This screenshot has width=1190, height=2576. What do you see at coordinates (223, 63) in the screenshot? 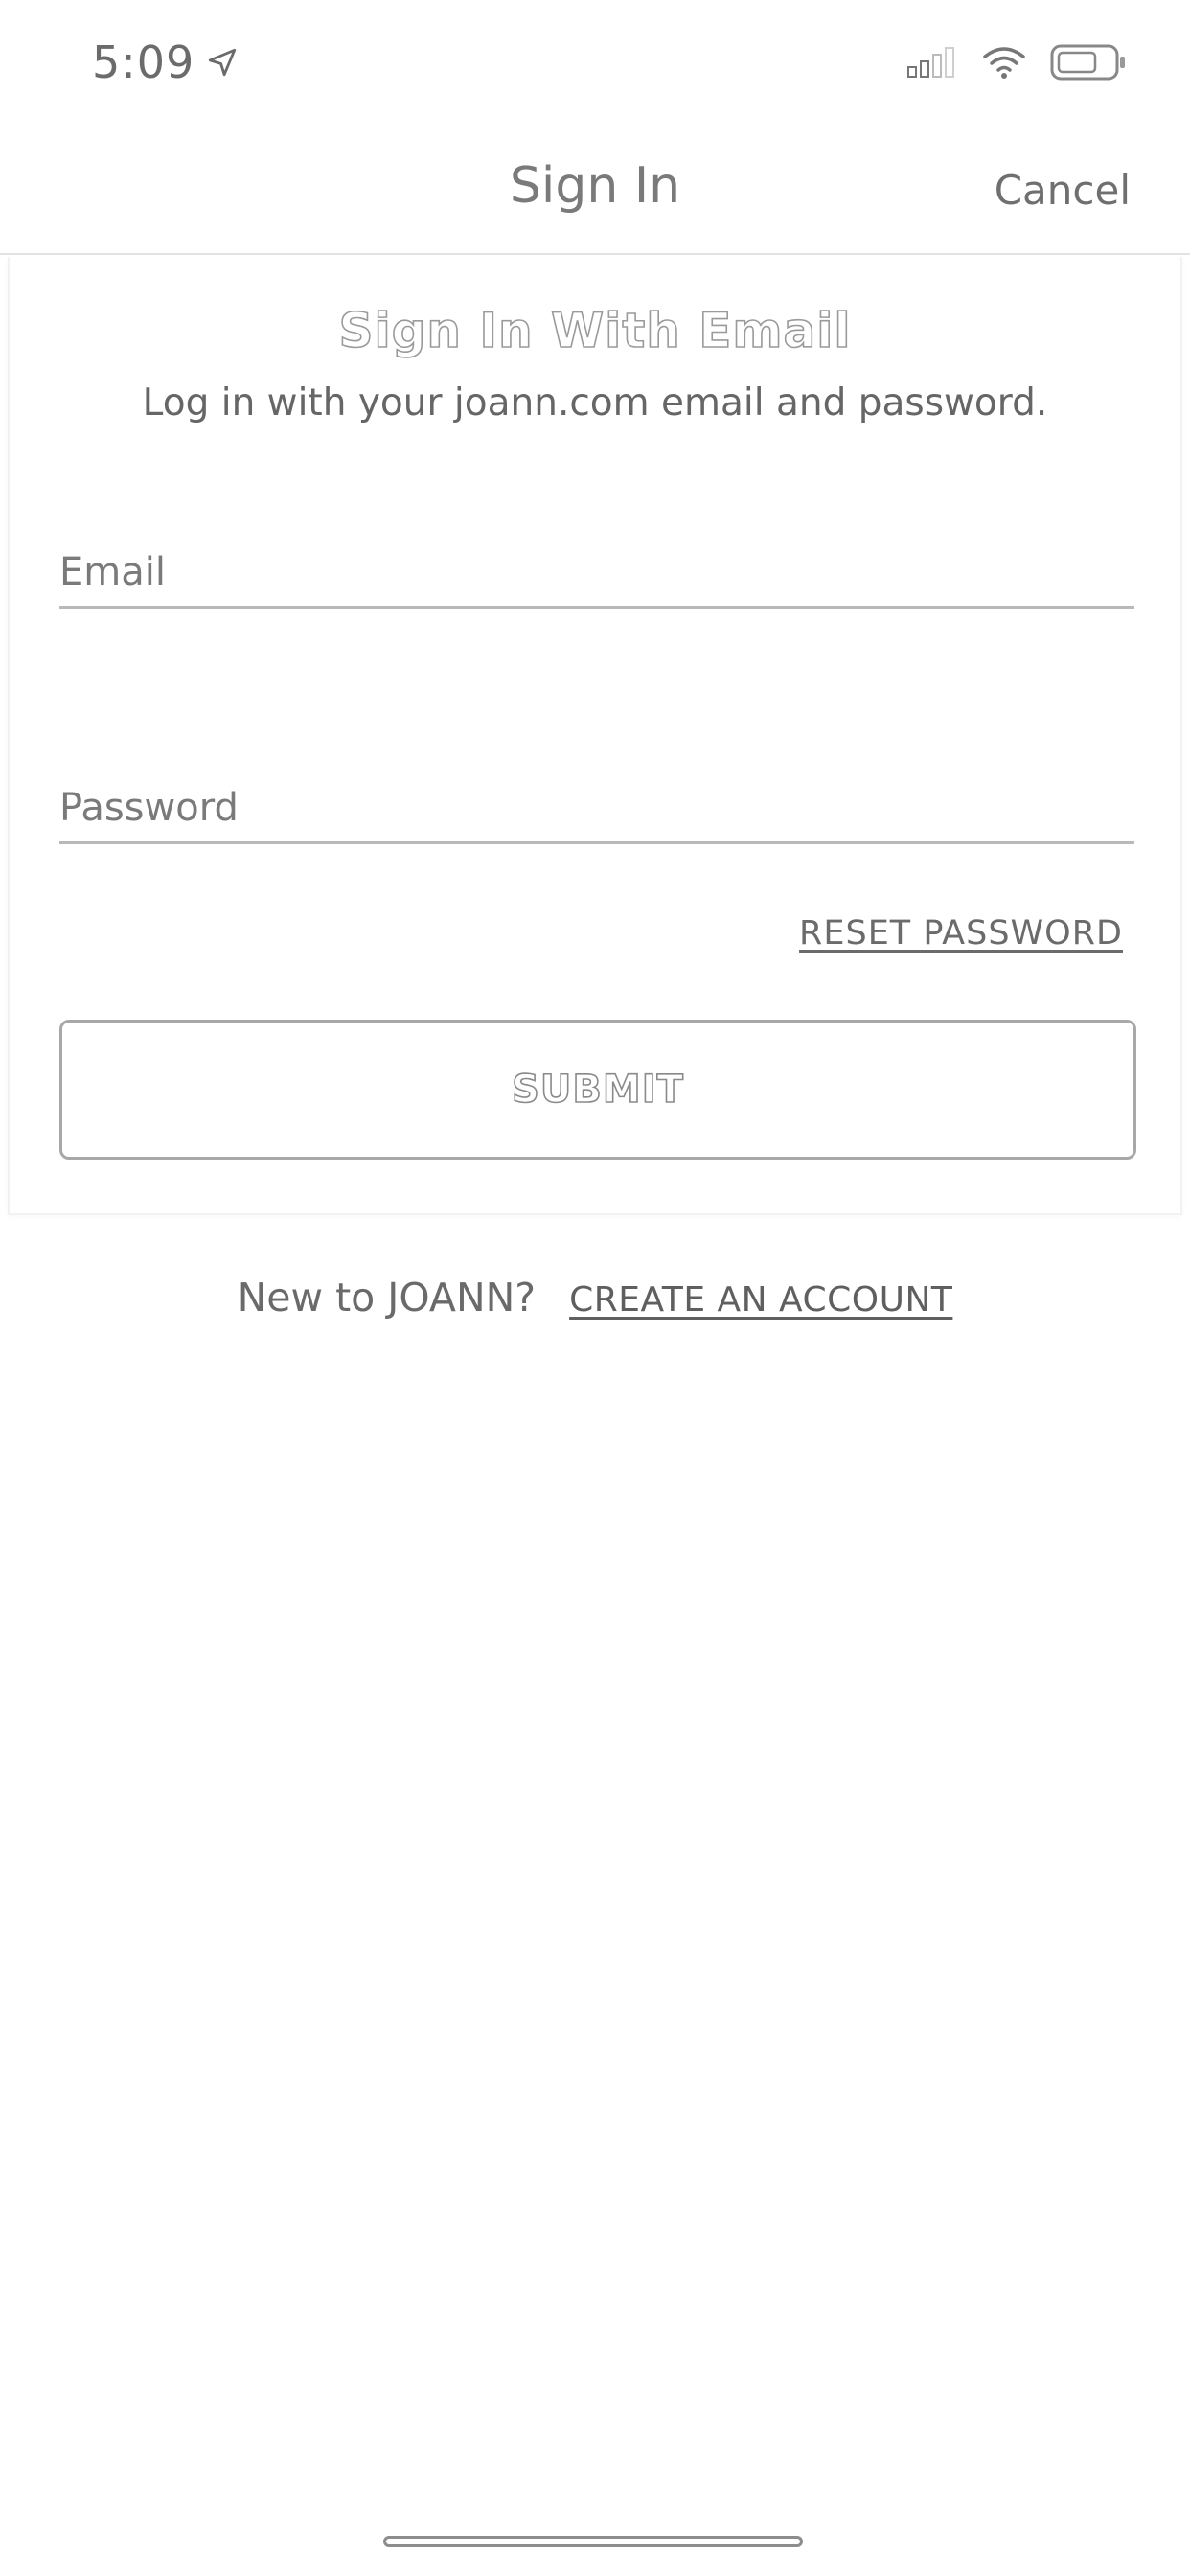
I see `location-arrow-icon` at bounding box center [223, 63].